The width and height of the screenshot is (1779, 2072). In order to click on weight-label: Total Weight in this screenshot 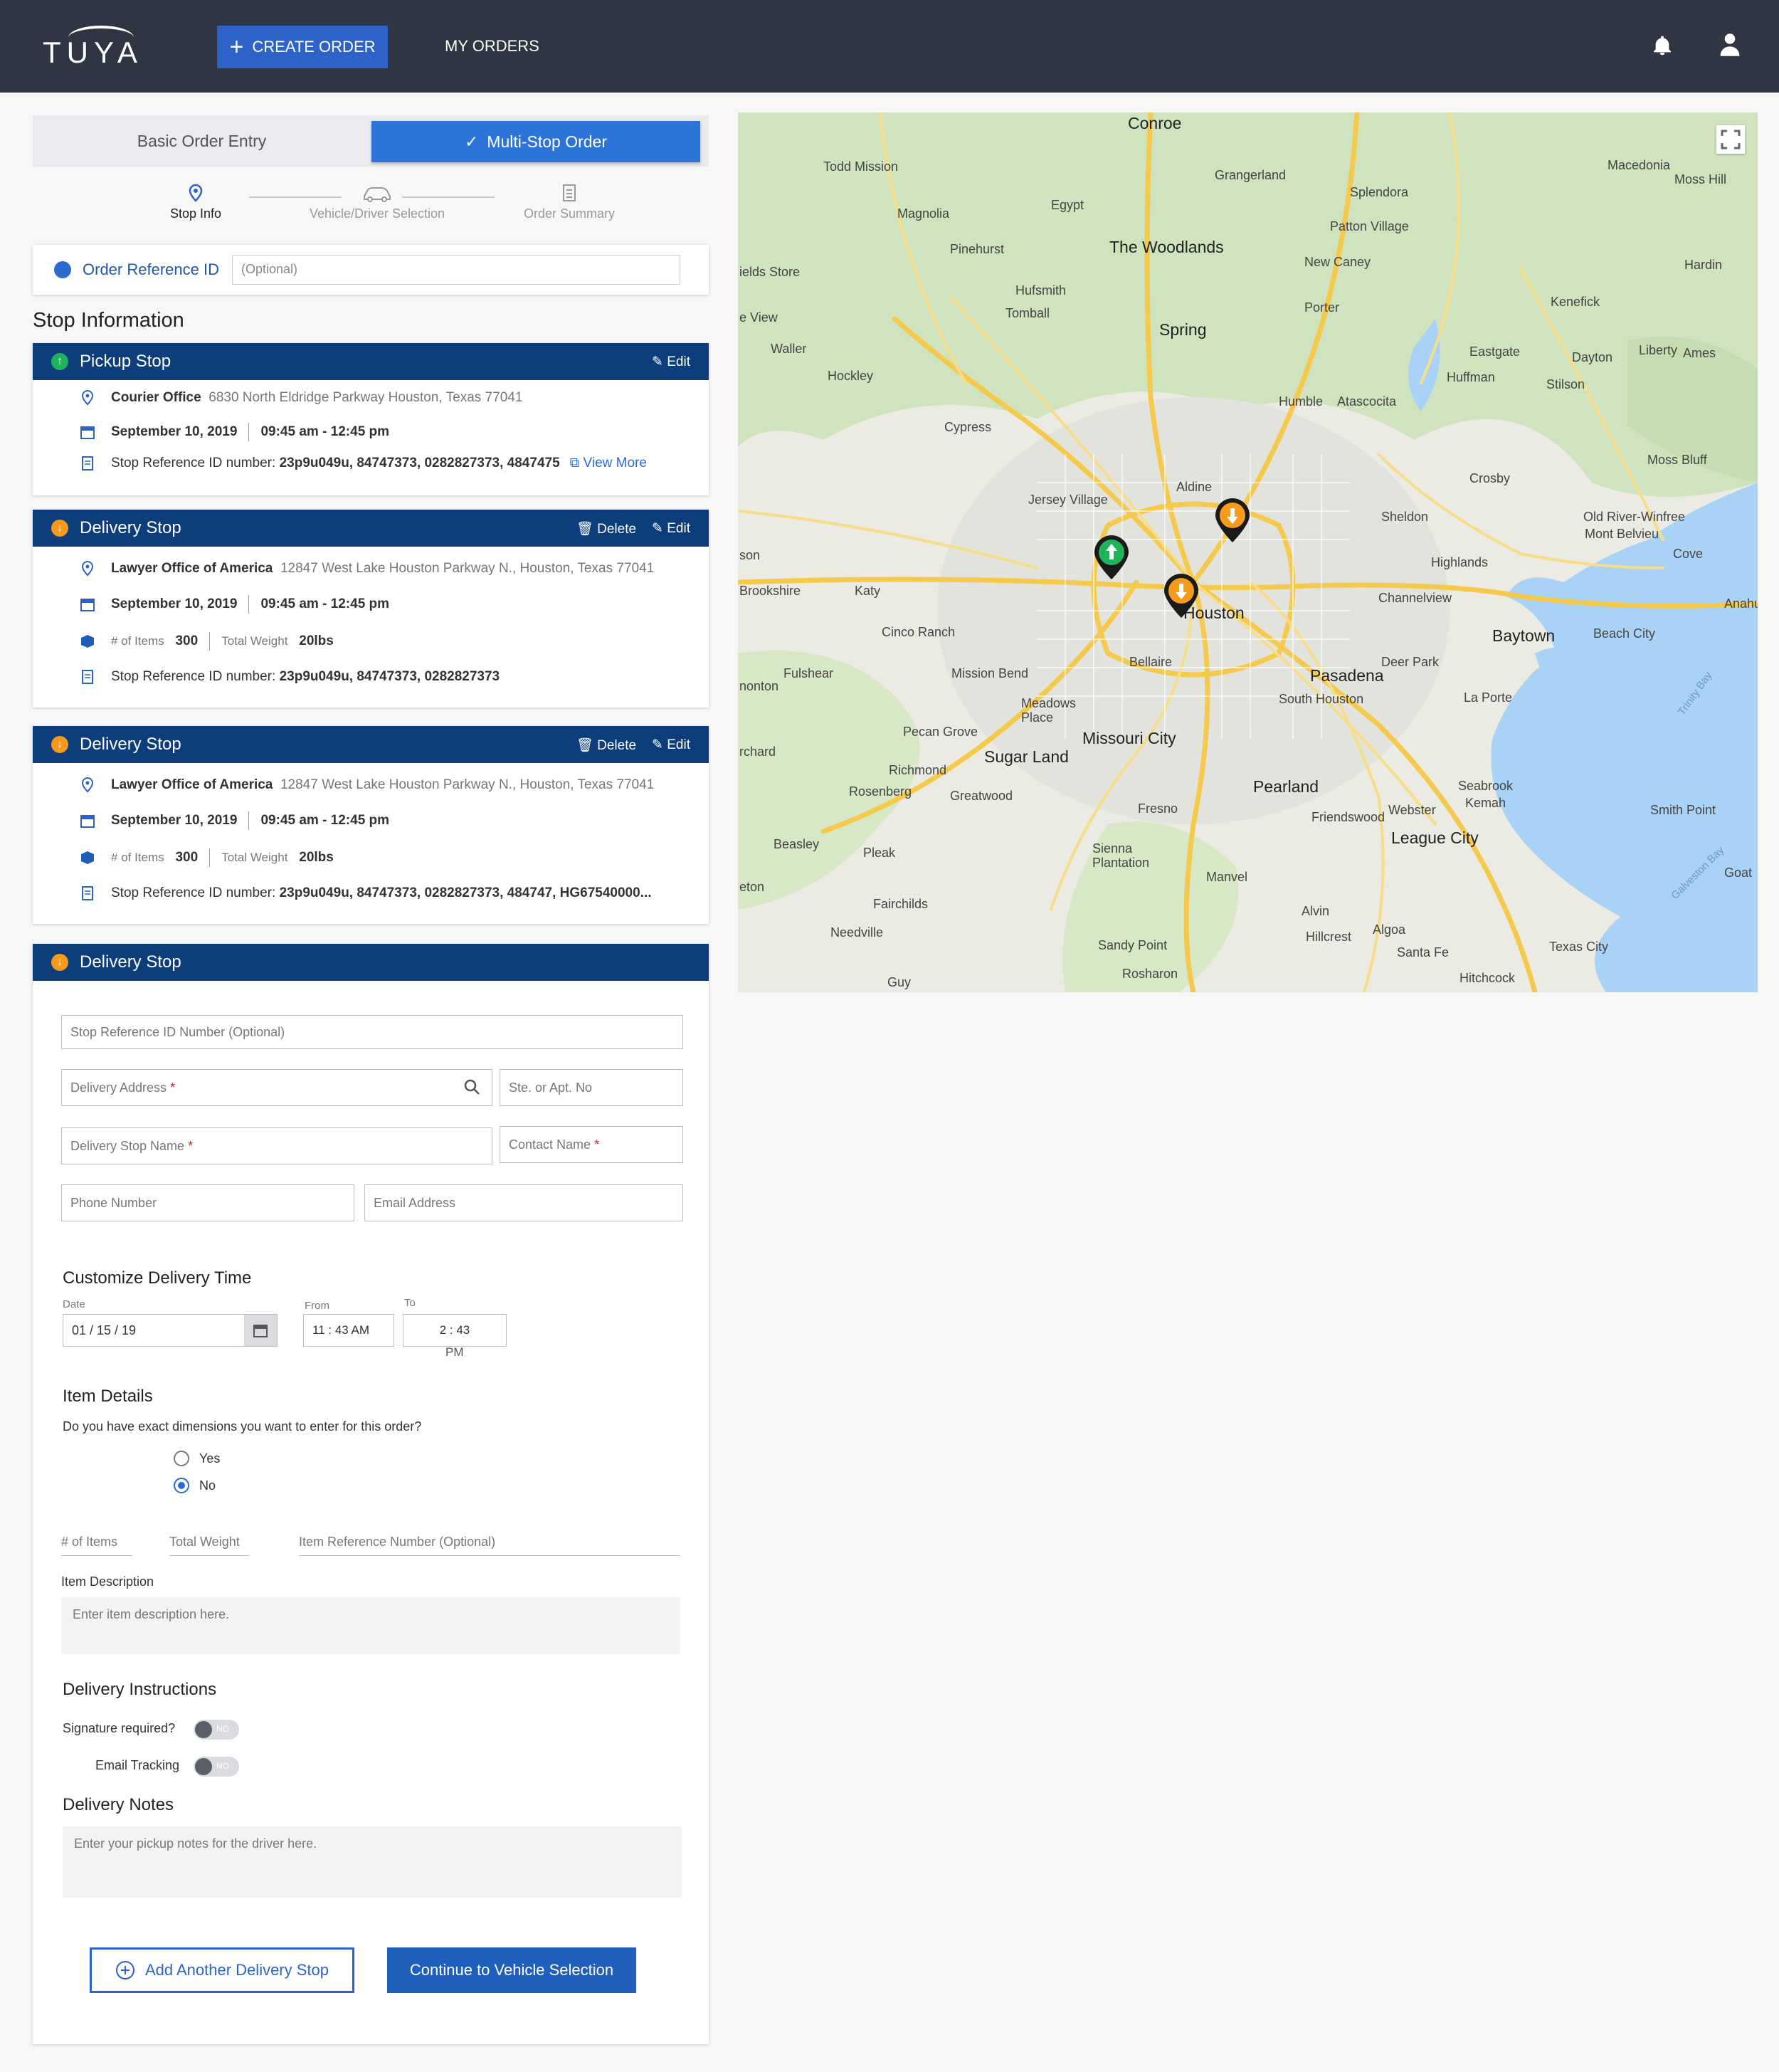, I will do `click(255, 641)`.